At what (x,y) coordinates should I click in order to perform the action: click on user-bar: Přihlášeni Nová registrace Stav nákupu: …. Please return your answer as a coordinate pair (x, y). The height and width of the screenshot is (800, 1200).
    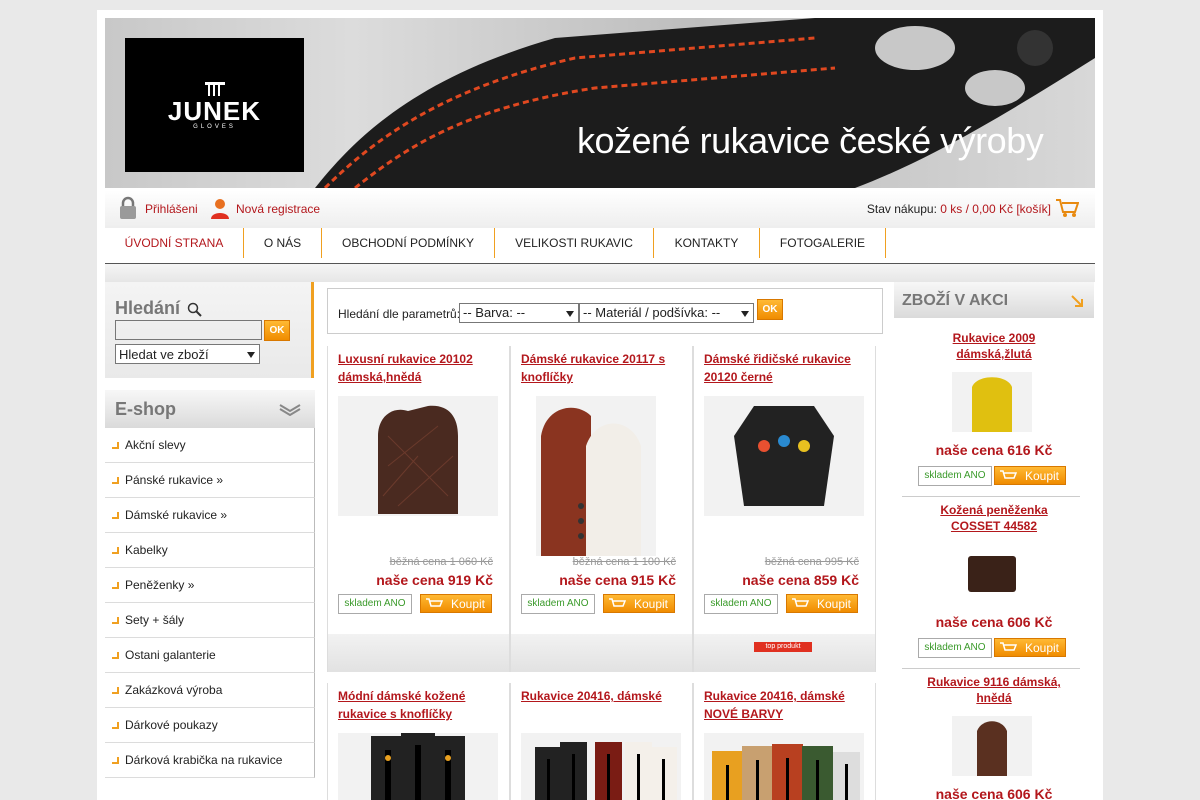
    Looking at the image, I should click on (600, 209).